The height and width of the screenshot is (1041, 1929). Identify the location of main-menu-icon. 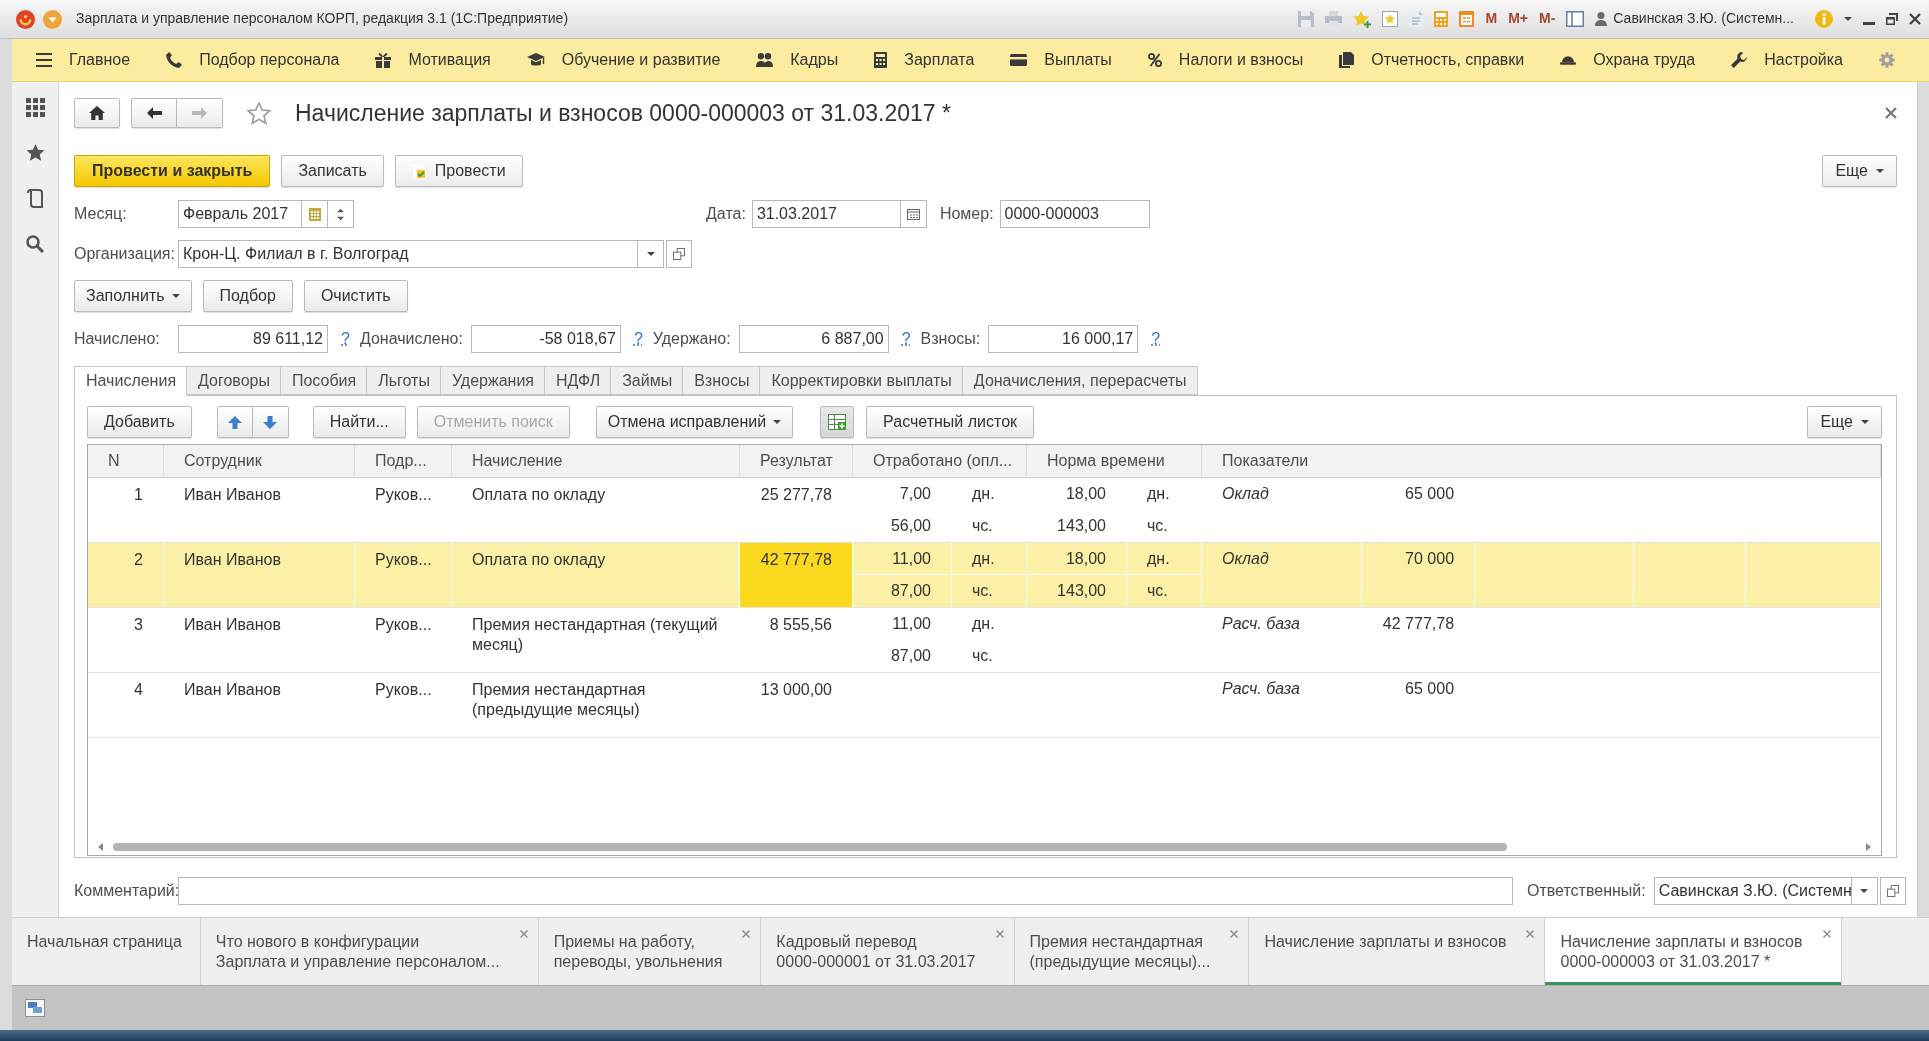
(52, 19).